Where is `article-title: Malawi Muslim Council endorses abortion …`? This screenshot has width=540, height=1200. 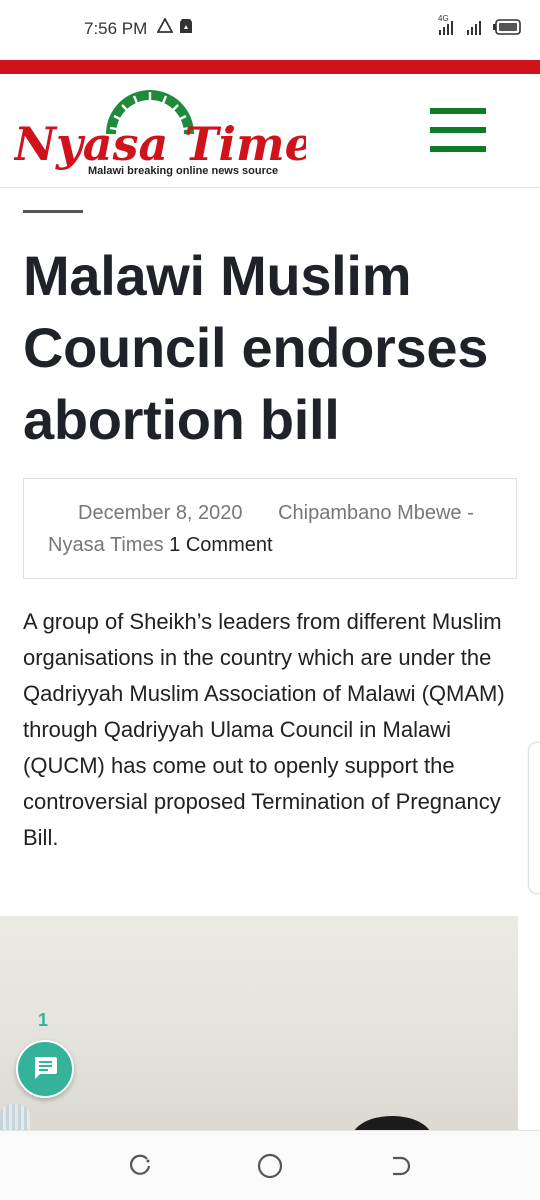
article-title: Malawi Muslim Council endorses abortion … is located at coordinates (256, 347).